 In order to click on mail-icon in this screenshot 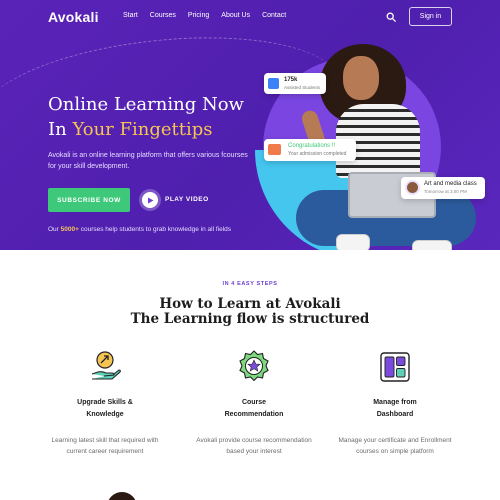, I will do `click(274, 149)`.